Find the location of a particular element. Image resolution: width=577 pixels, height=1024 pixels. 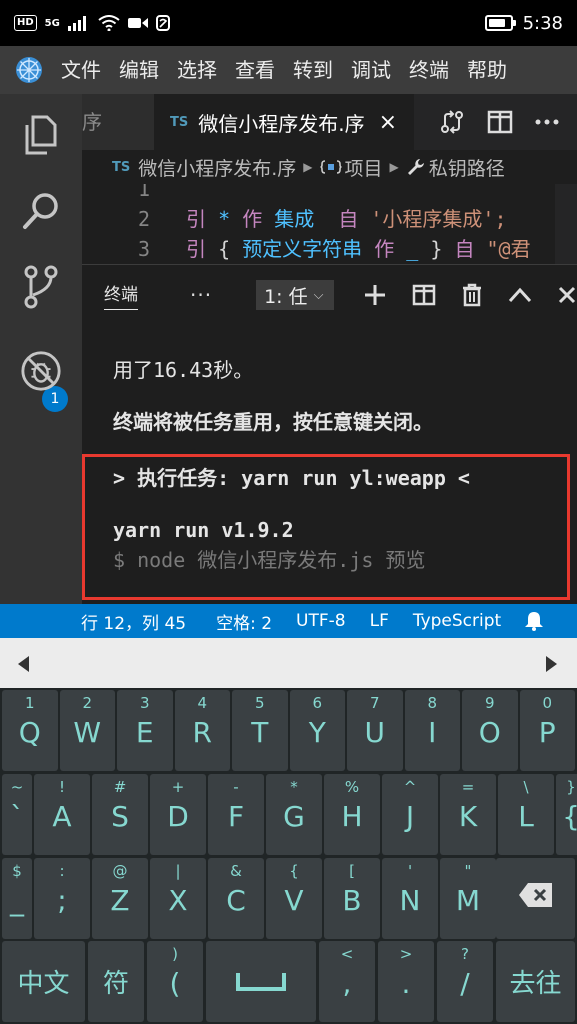

more-actions-icon is located at coordinates (547, 122).